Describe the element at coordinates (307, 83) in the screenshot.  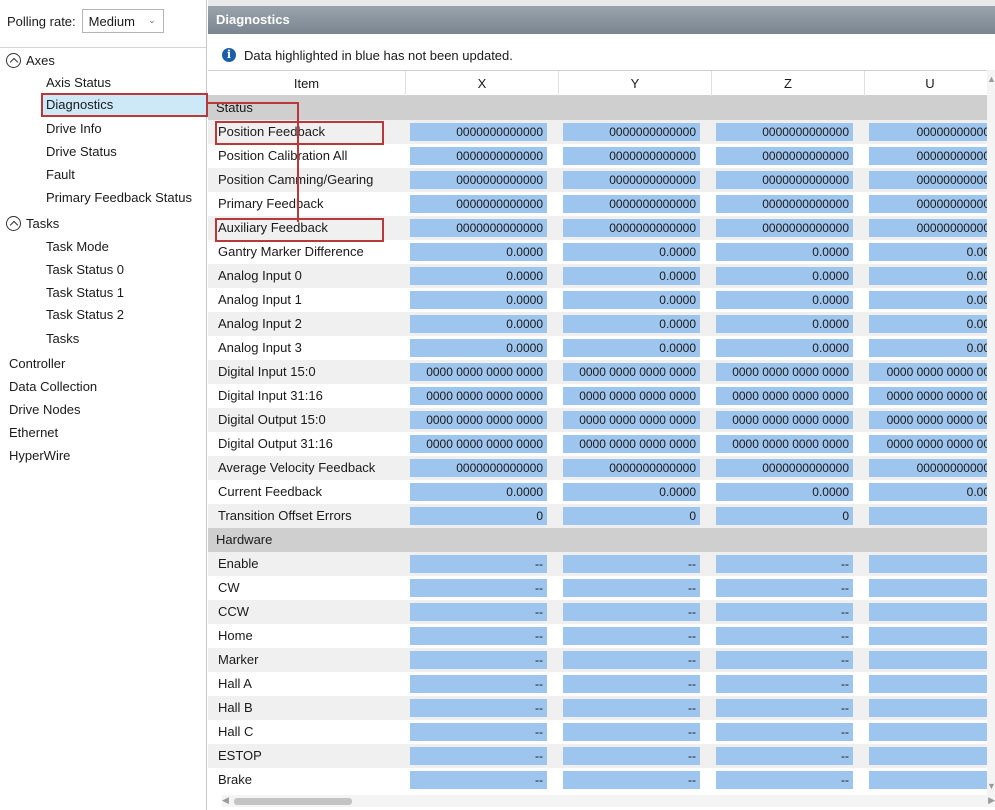
I see `column-header-item: Item` at that location.